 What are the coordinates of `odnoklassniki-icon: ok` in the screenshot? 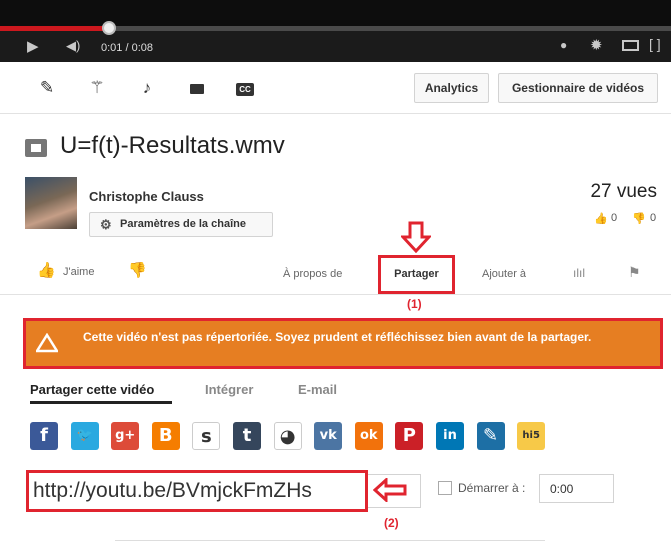 It's located at (369, 435).